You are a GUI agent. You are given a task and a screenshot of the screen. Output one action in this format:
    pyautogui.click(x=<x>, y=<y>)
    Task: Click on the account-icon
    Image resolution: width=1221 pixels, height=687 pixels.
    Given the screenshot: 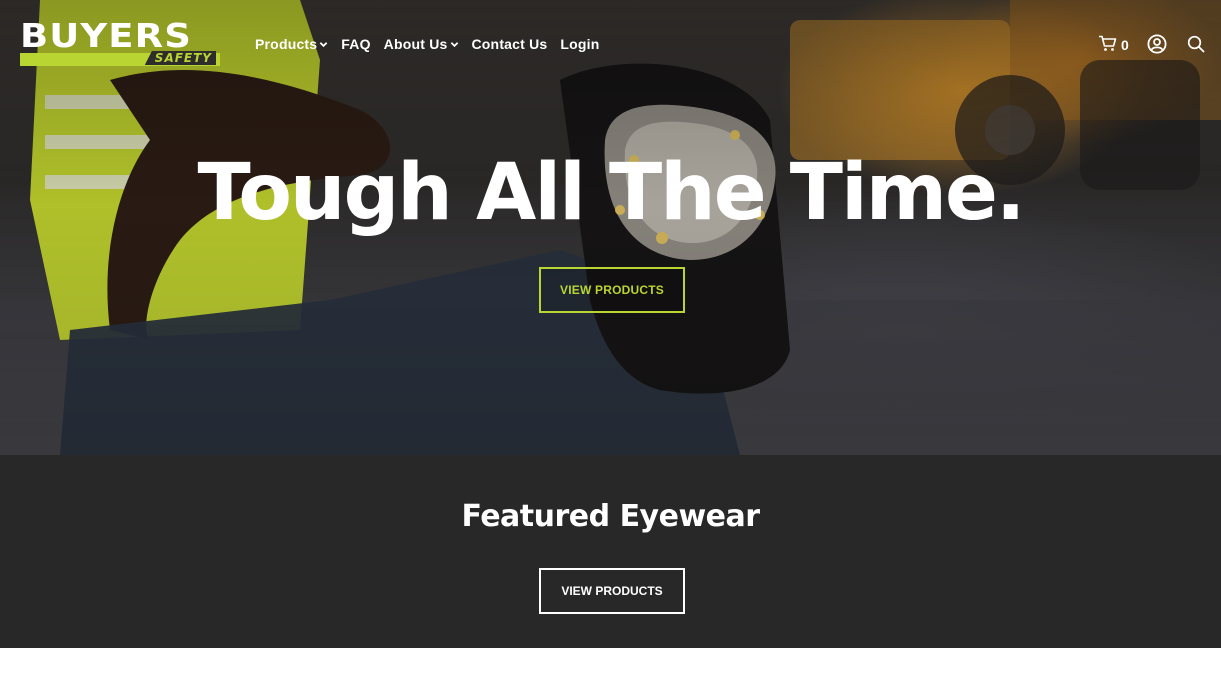 What is the action you would take?
    pyautogui.click(x=1157, y=44)
    